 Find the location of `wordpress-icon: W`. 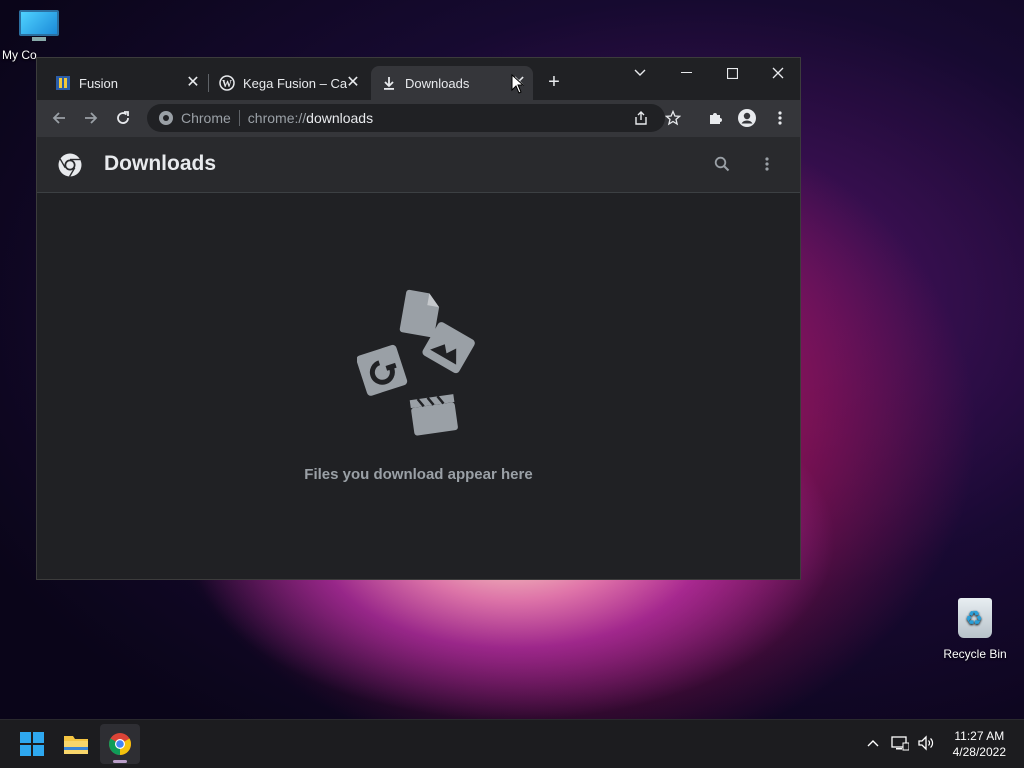

wordpress-icon: W is located at coordinates (227, 83).